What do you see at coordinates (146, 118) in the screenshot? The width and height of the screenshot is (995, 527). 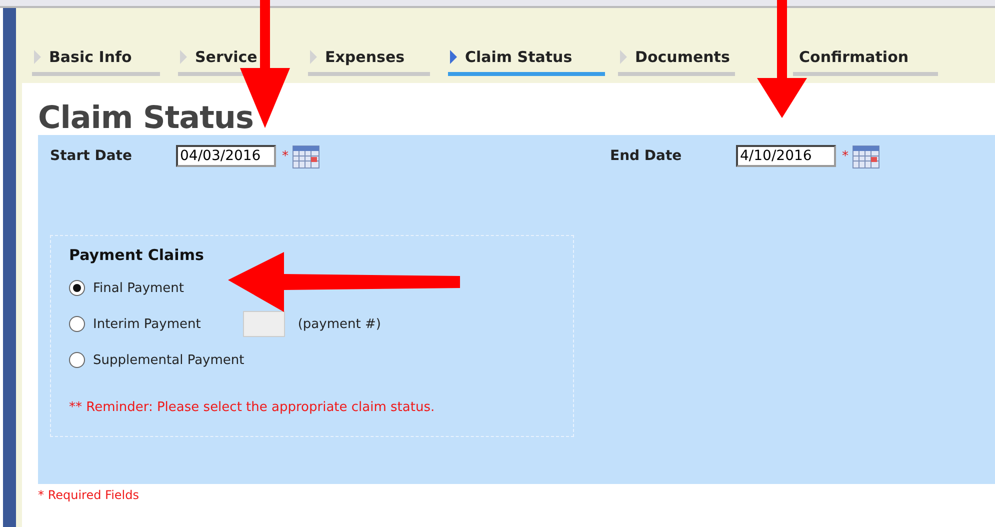 I see `page-title: Claim Status` at bounding box center [146, 118].